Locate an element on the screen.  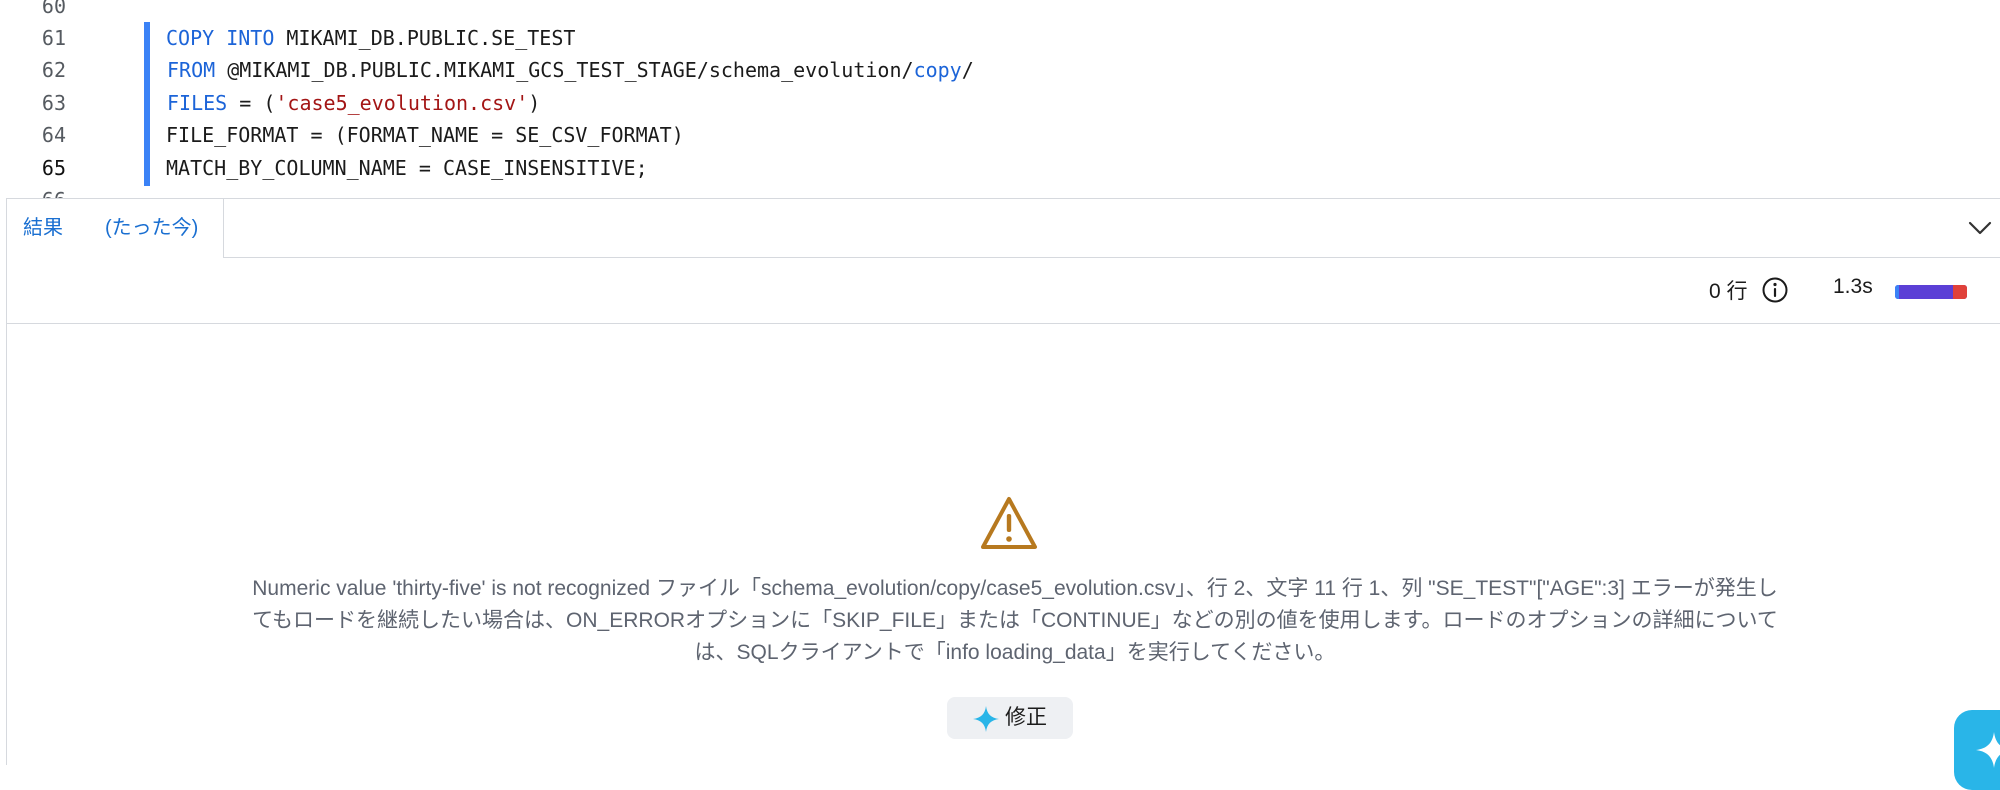
info-circle-icon is located at coordinates (1775, 290).